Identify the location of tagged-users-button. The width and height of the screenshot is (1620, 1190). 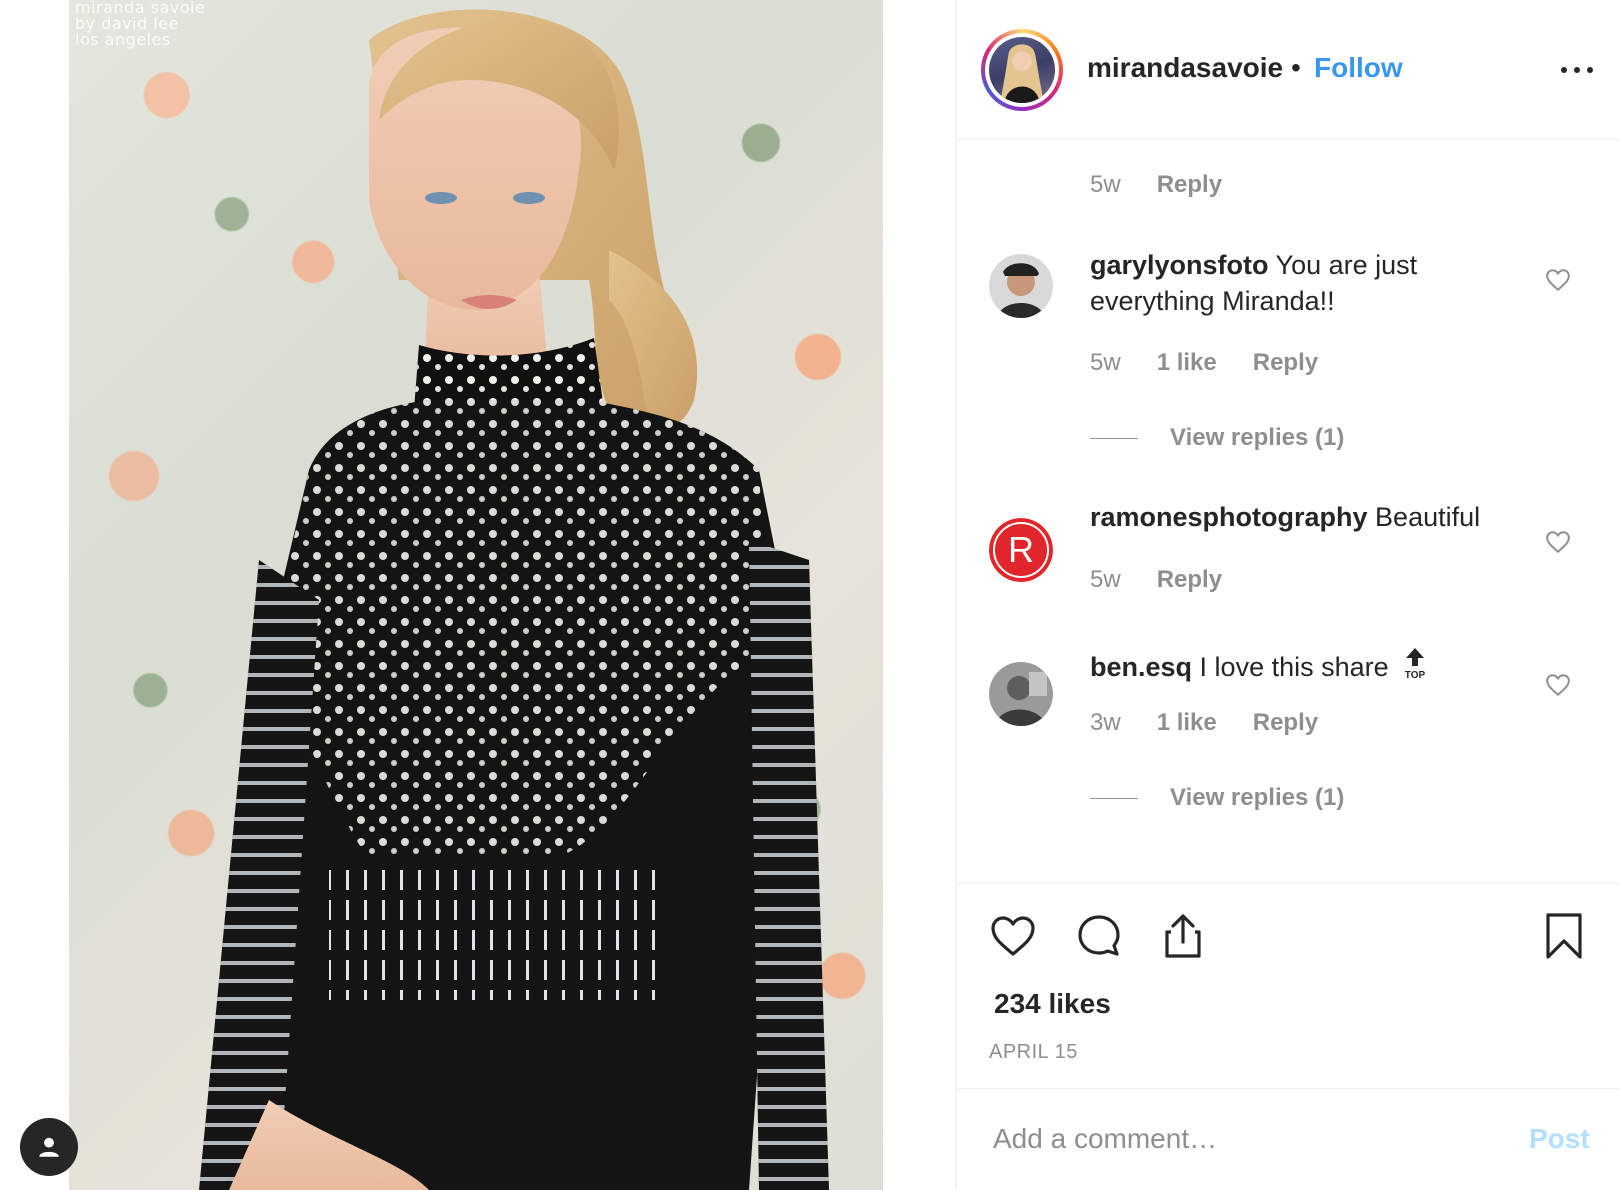
(49, 1147).